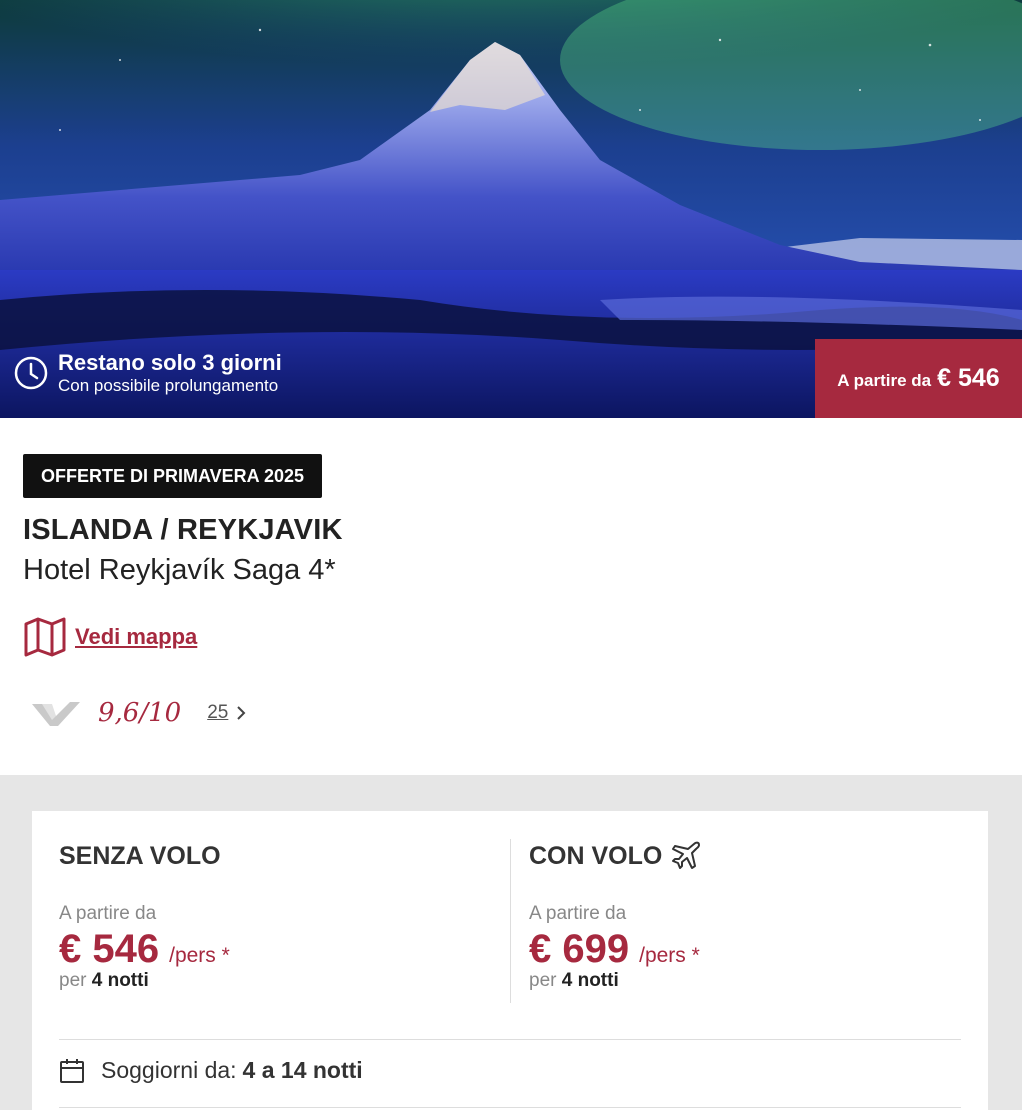  Describe the element at coordinates (45, 637) in the screenshot. I see `map-icon` at that location.